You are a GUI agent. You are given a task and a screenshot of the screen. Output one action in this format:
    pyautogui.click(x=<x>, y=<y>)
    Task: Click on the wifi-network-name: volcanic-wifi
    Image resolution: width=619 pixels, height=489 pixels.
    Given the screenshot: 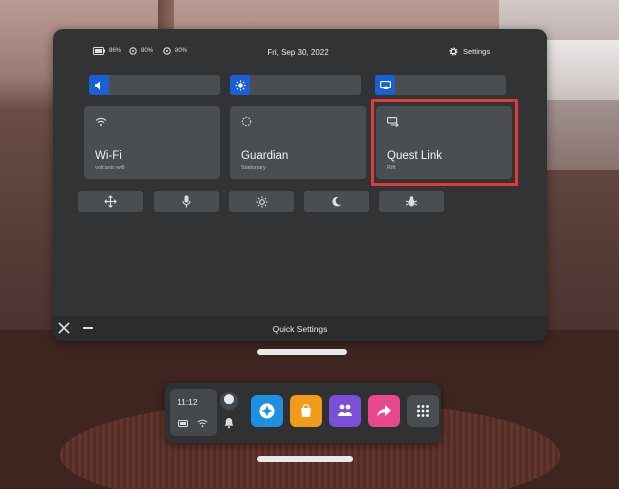 What is the action you would take?
    pyautogui.click(x=110, y=168)
    